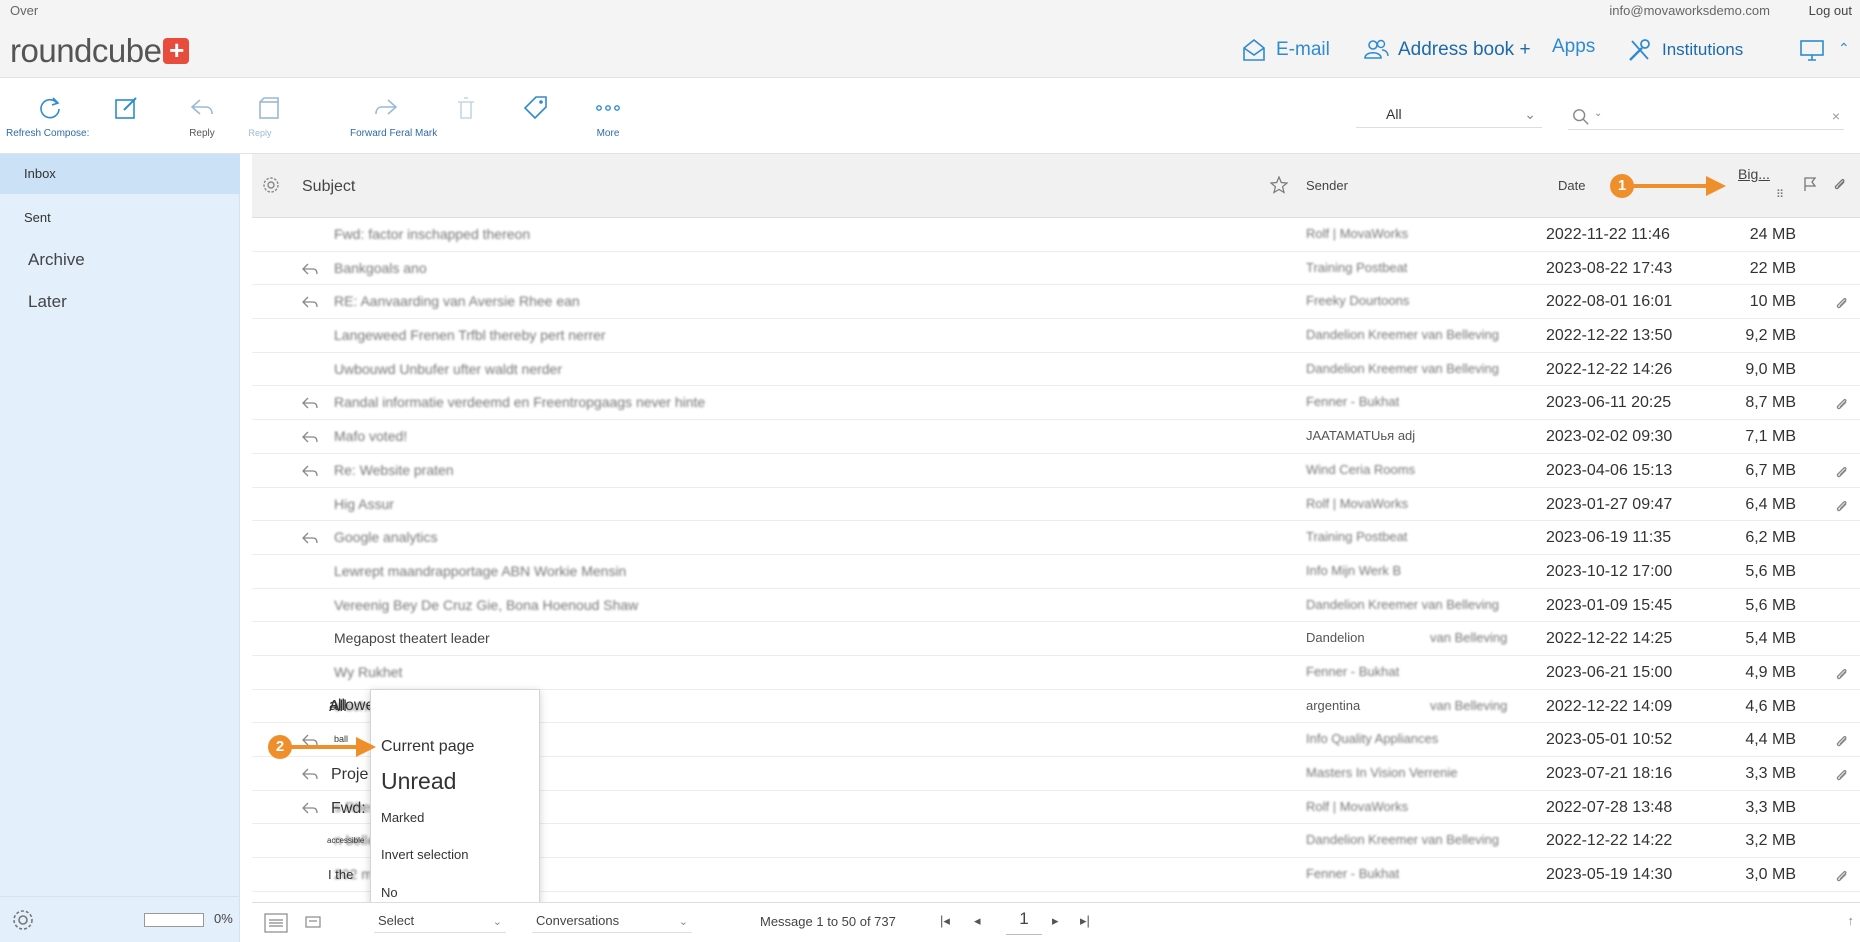  What do you see at coordinates (466, 108) in the screenshot?
I see `delete-button` at bounding box center [466, 108].